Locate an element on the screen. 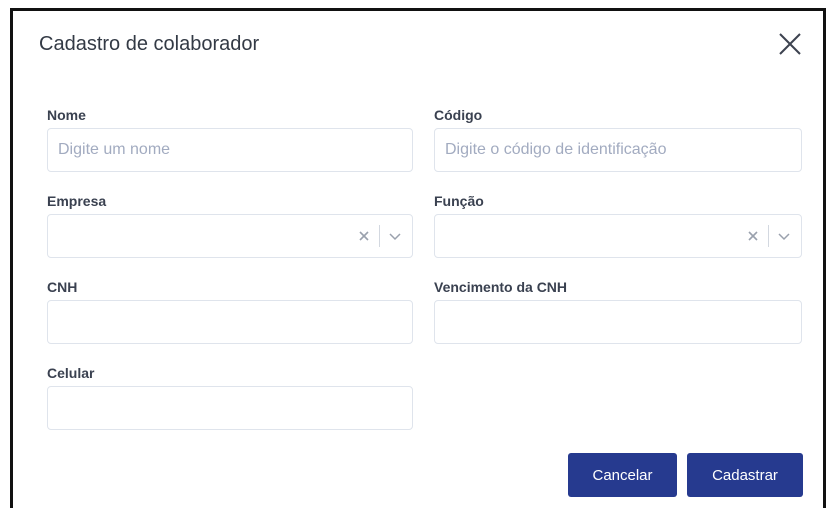 This screenshot has width=828, height=508. close-button is located at coordinates (790, 44).